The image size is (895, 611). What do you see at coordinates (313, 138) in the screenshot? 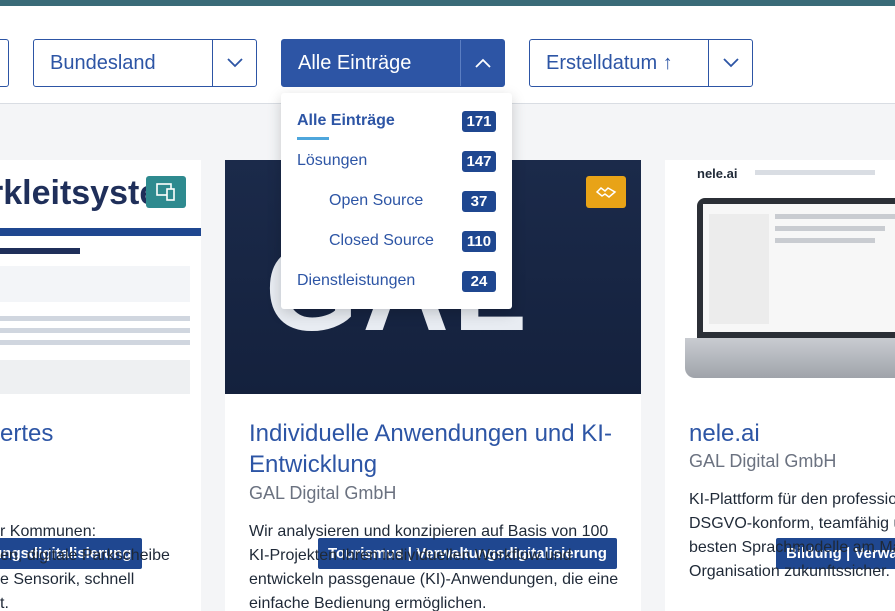
I see `selected-underline` at bounding box center [313, 138].